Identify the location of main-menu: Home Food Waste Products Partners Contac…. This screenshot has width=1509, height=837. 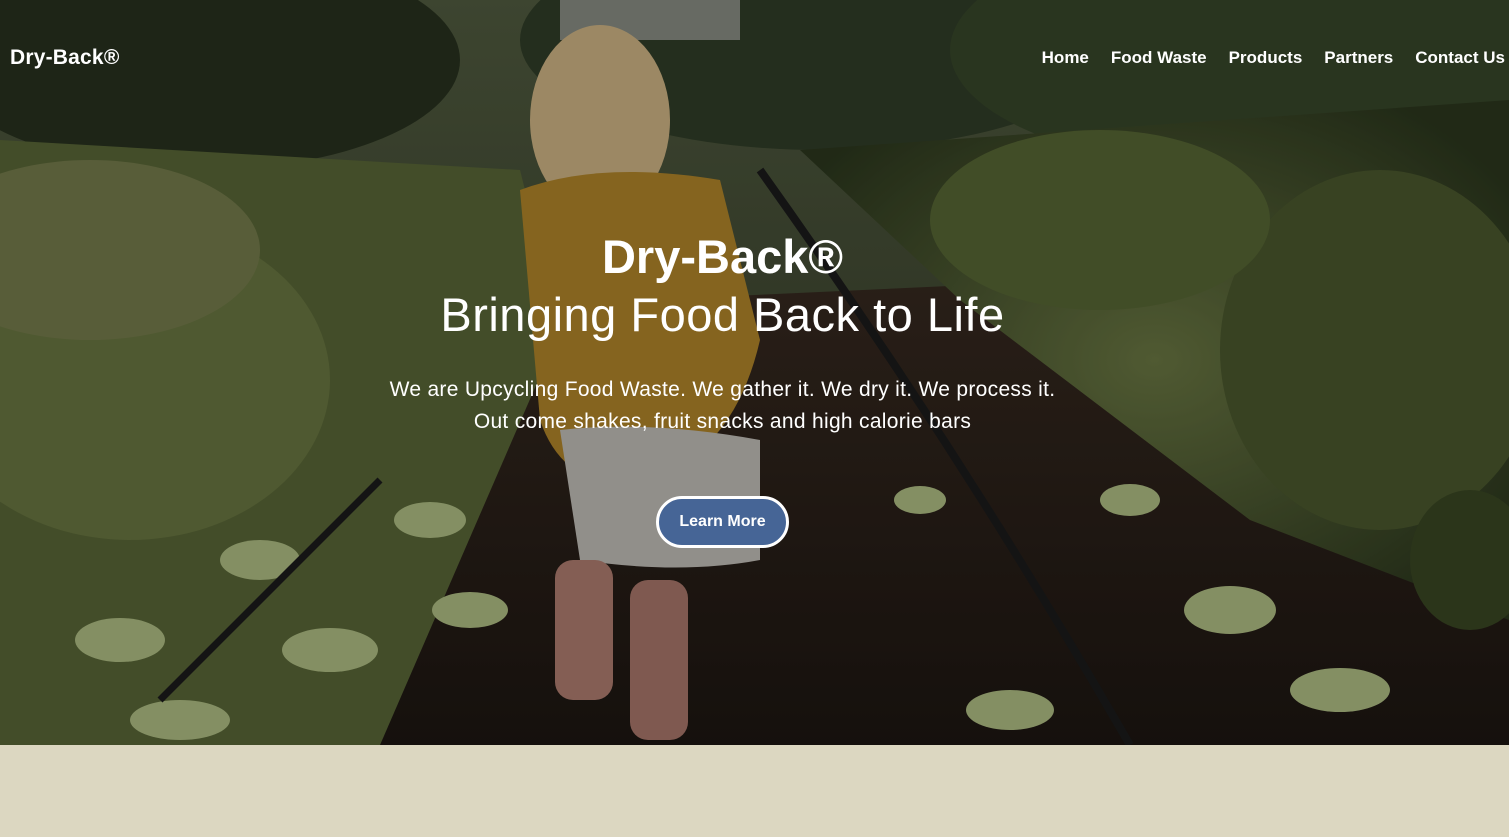
(1273, 58).